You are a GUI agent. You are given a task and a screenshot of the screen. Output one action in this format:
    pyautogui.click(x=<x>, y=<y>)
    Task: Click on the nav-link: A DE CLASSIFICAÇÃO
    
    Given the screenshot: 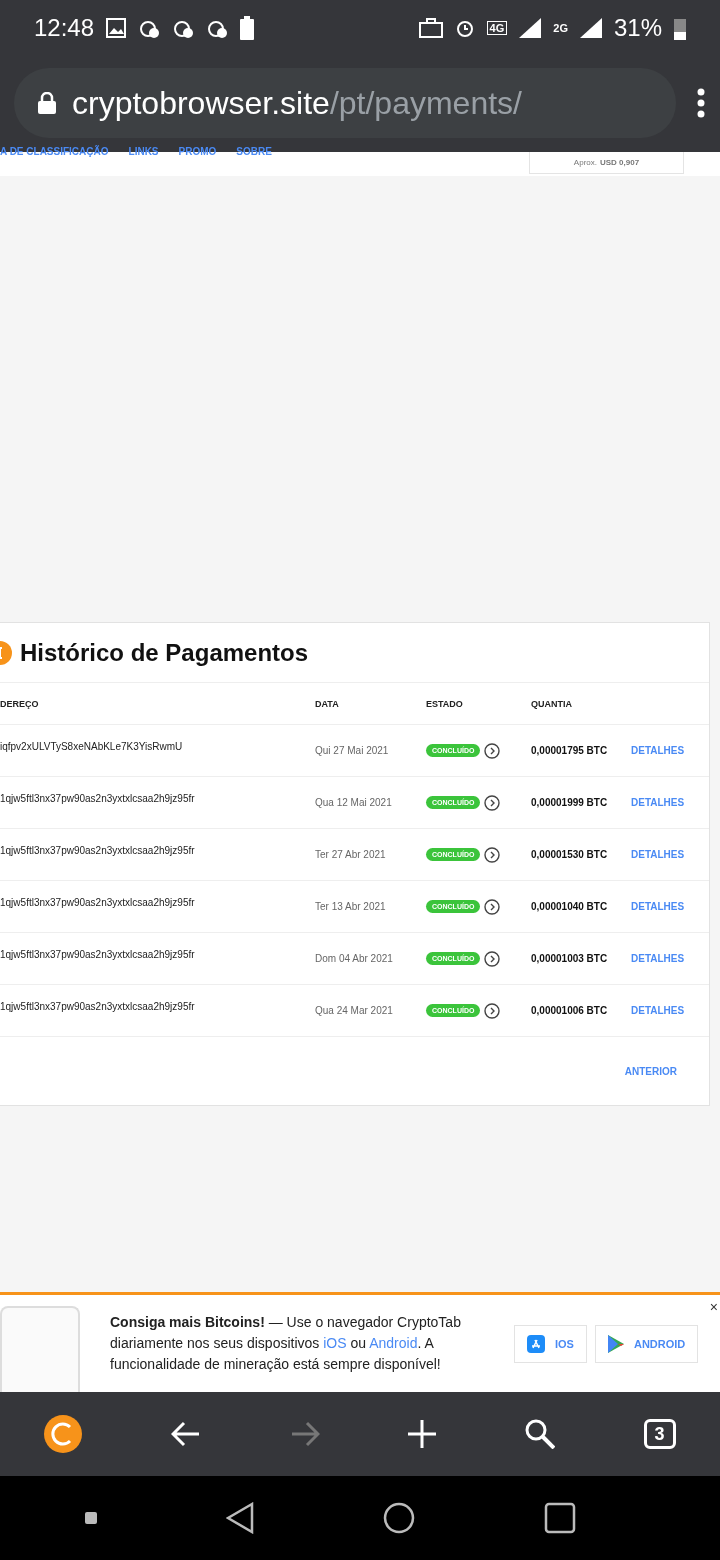 What is the action you would take?
    pyautogui.click(x=54, y=151)
    